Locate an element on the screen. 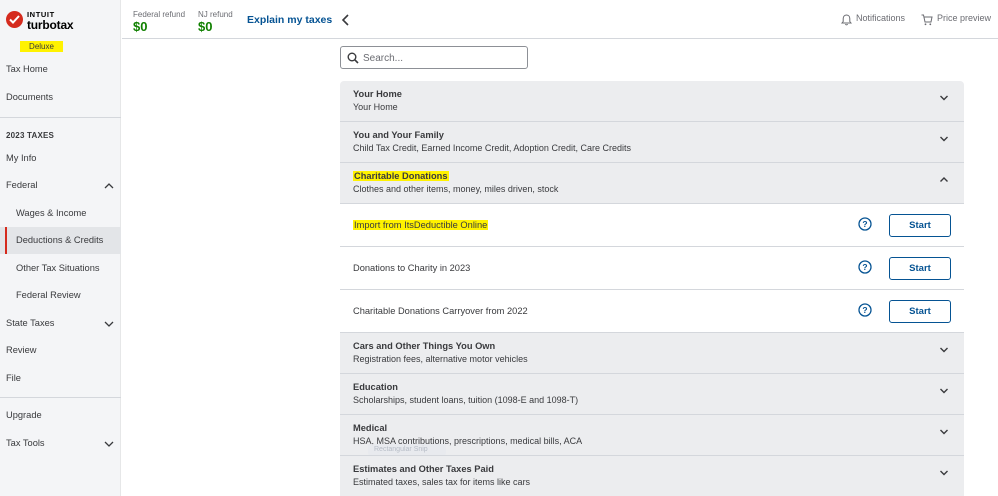  item-label: Import from ItsDeductible Online is located at coordinates (421, 225).